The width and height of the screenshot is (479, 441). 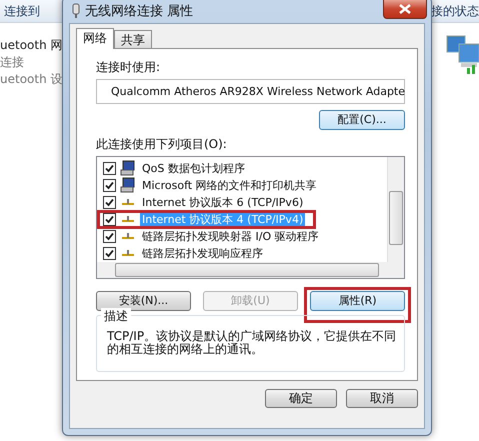 What do you see at coordinates (395, 209) in the screenshot?
I see `vertical-scrollbar` at bounding box center [395, 209].